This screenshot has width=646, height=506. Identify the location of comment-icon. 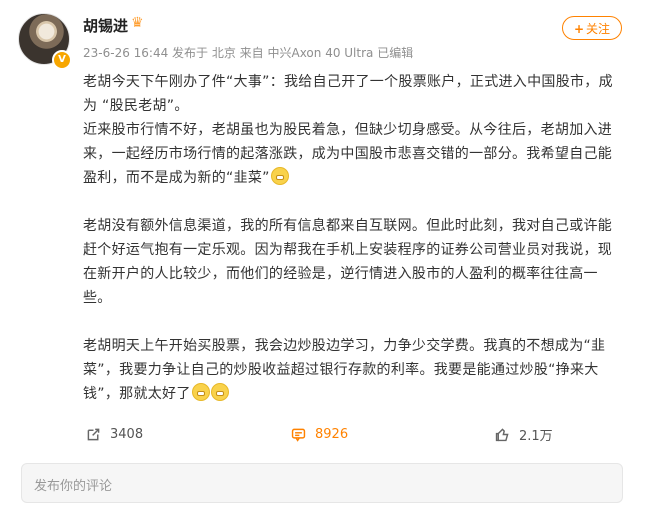
(298, 435).